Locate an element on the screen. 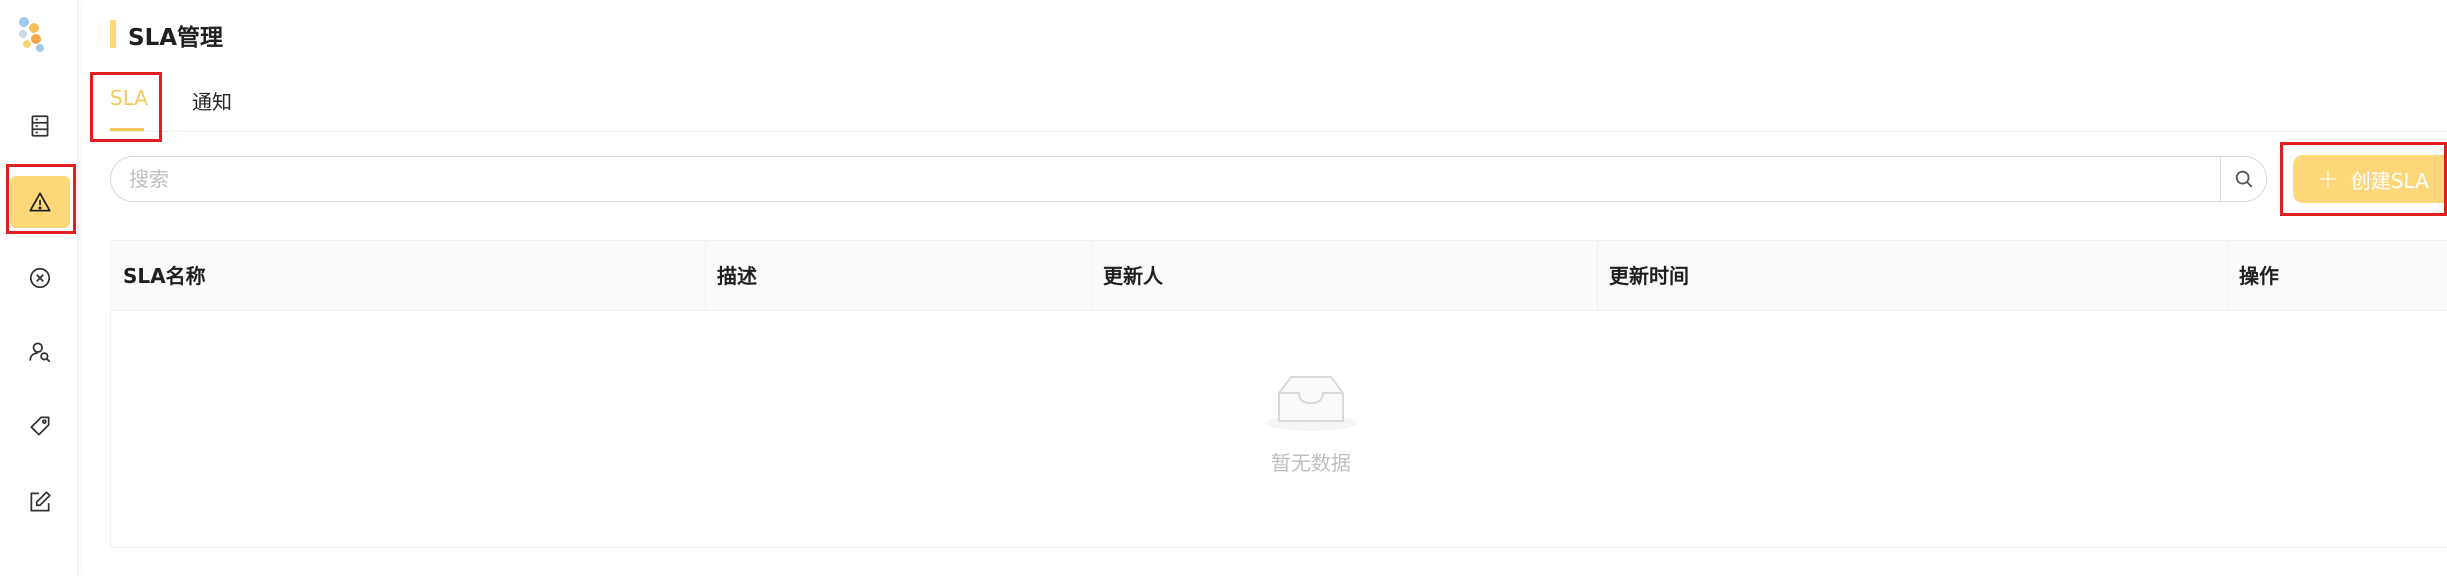 The image size is (2447, 576). warning-triangle-icon is located at coordinates (40, 202).